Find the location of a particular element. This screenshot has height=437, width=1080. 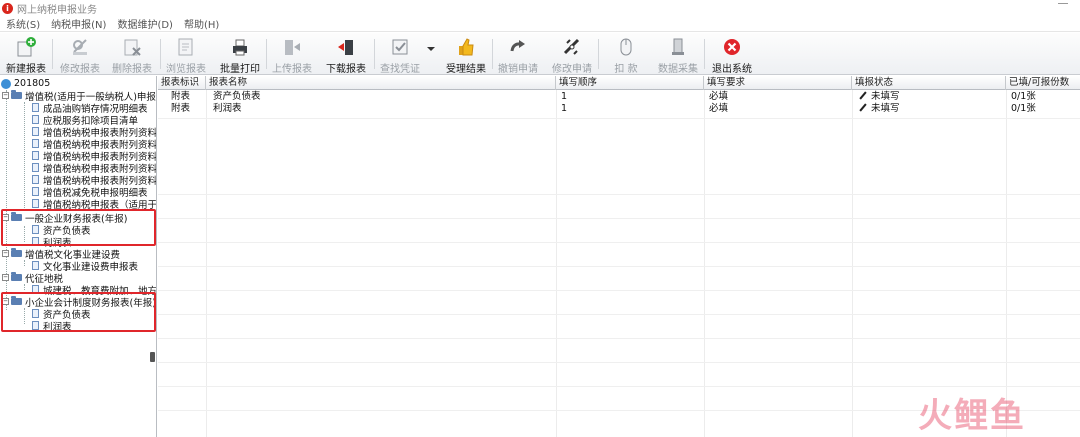

deduct-payment-button: 扣 款 is located at coordinates (626, 54).